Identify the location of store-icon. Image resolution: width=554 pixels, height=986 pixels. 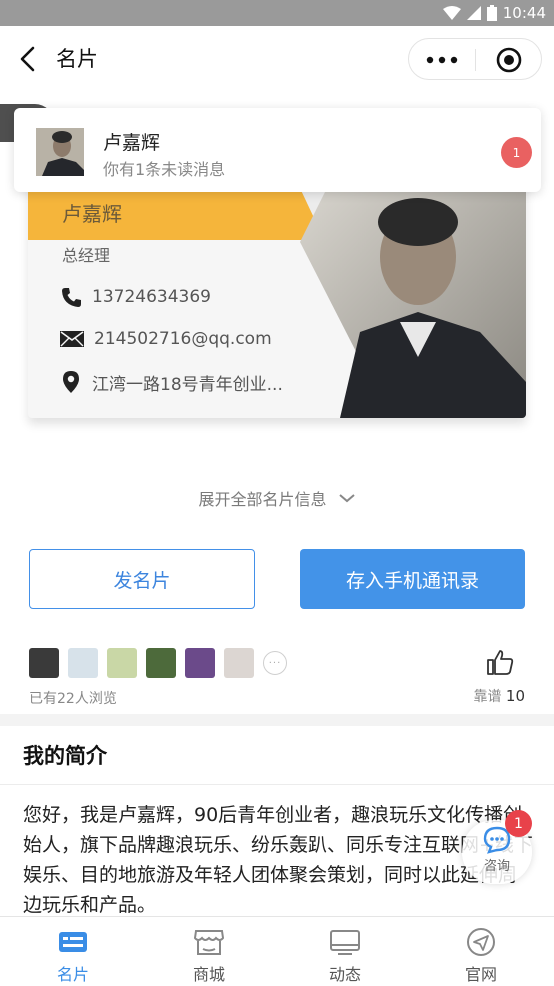
(209, 942).